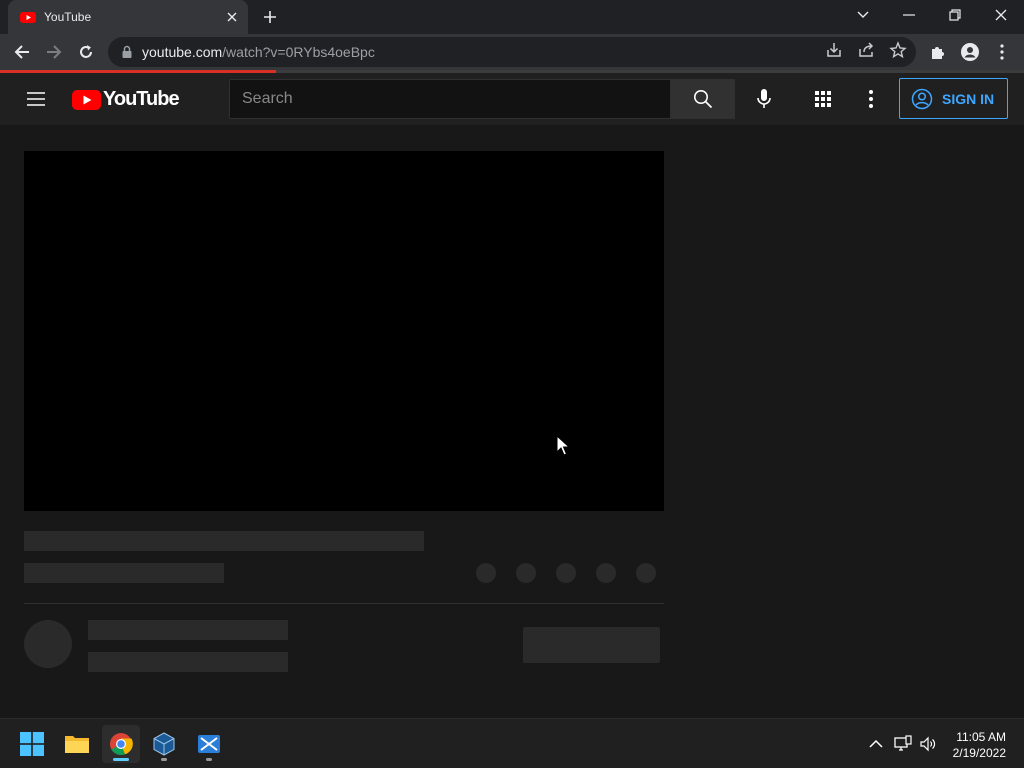 Image resolution: width=1024 pixels, height=768 pixels. I want to click on divider, so click(344, 603).